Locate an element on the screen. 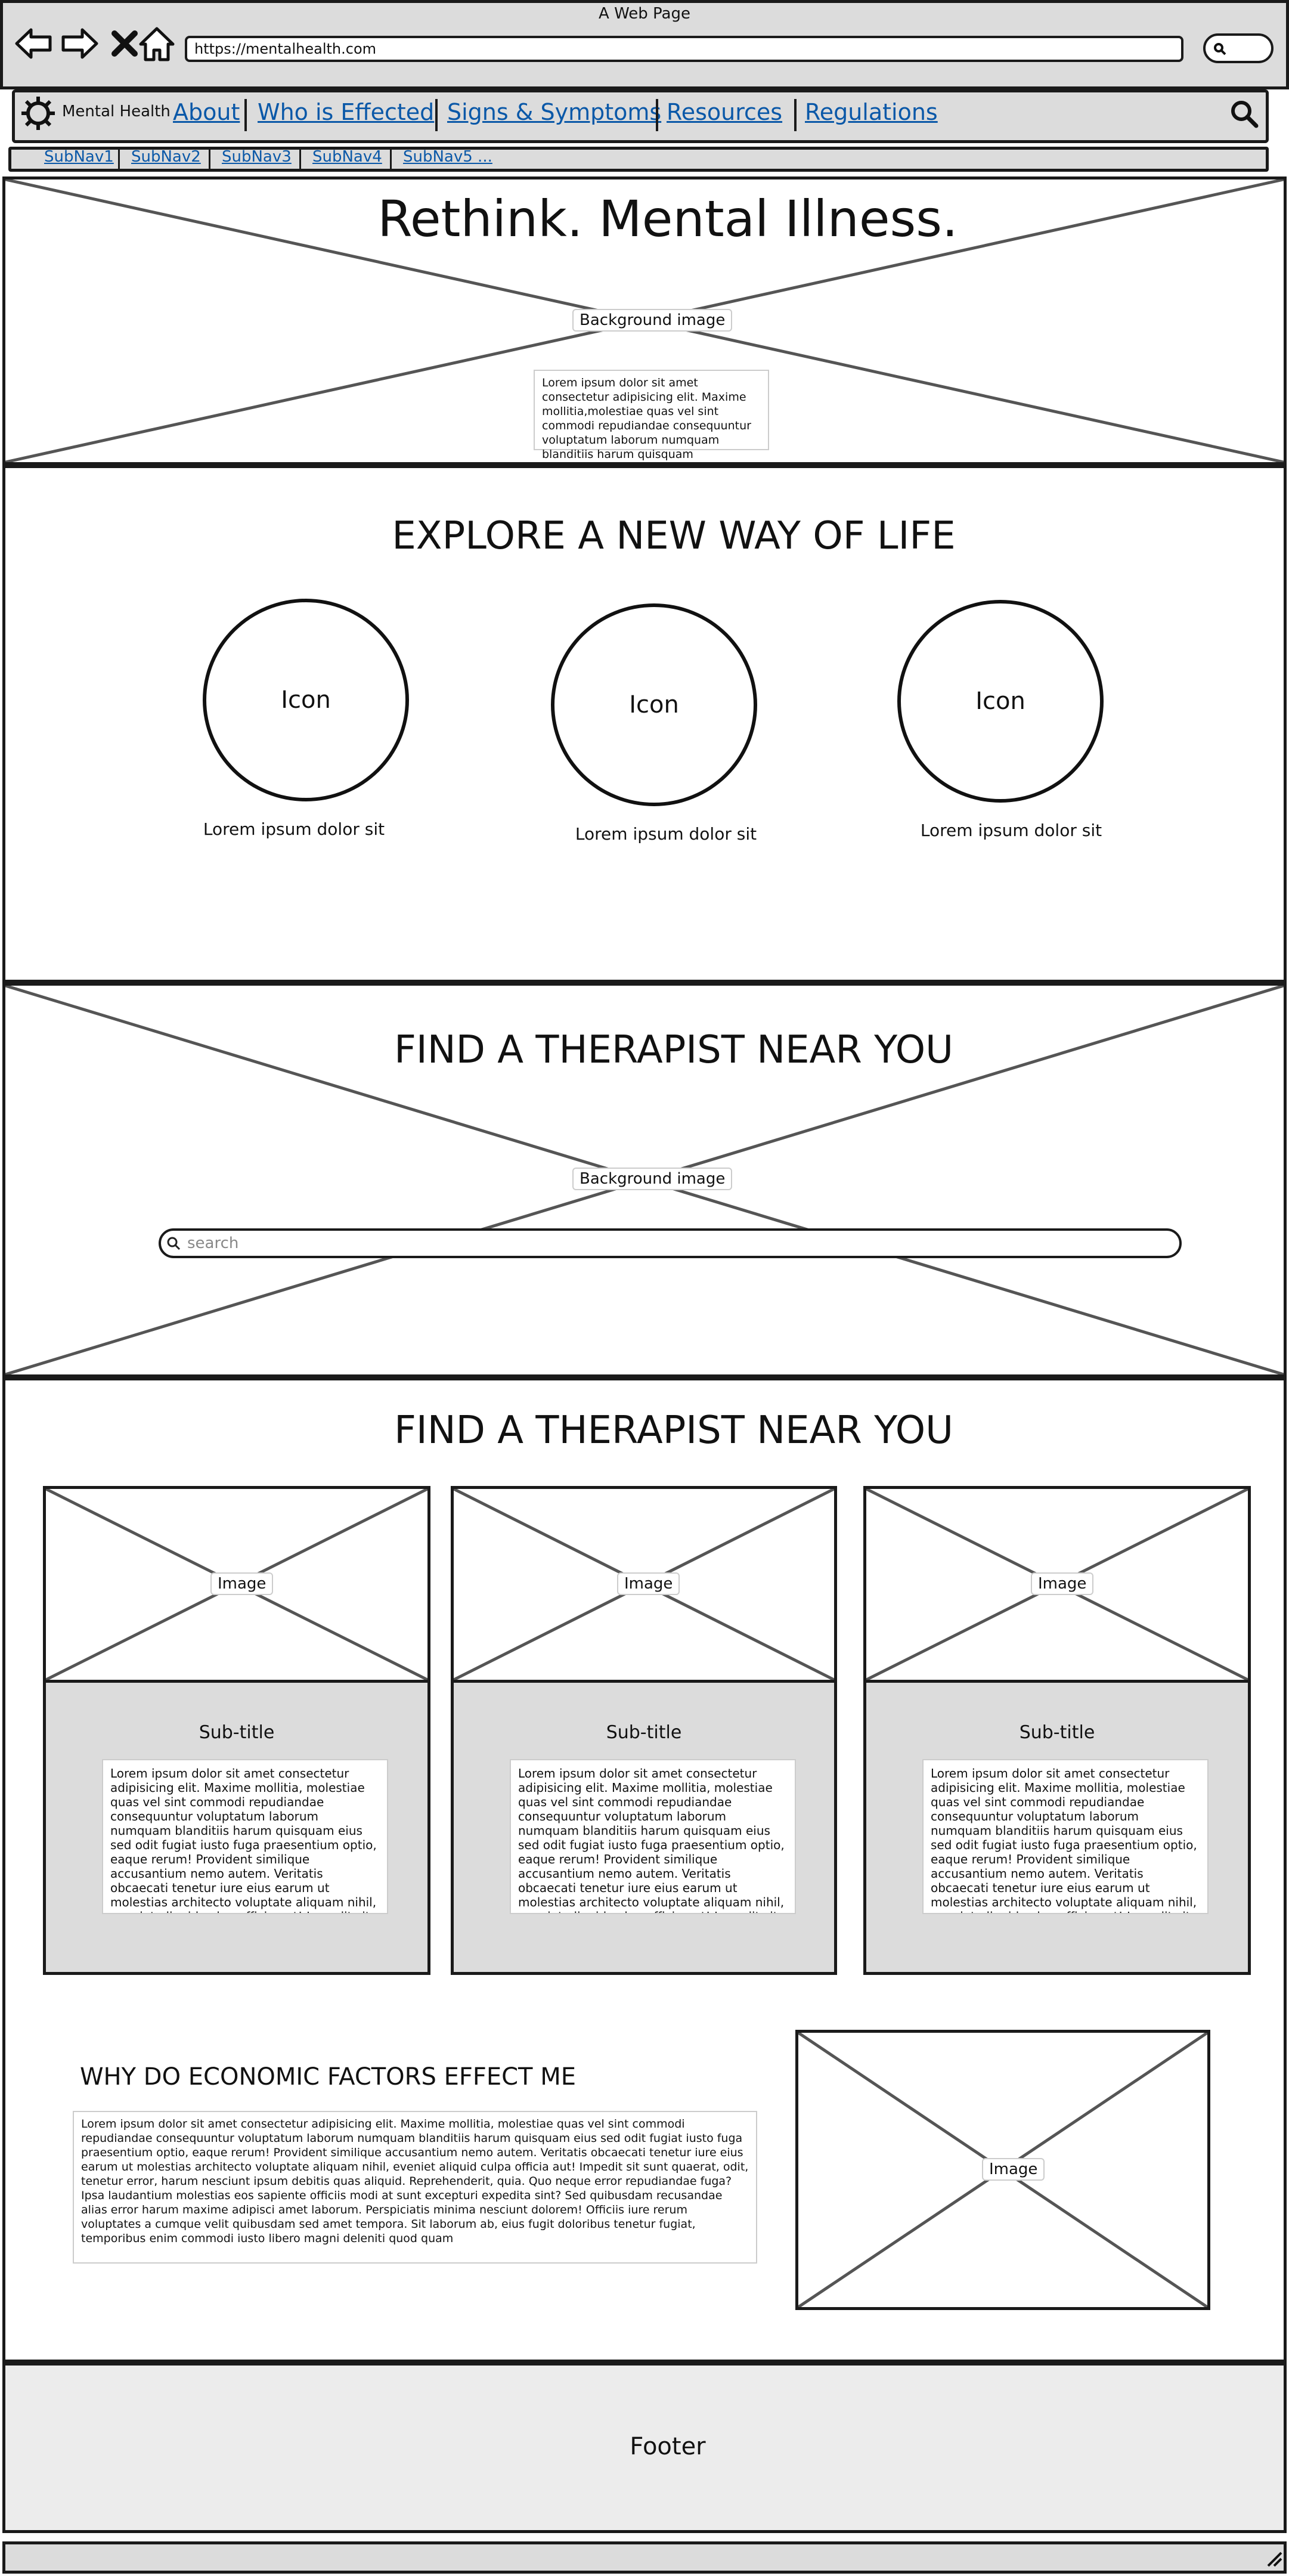 The image size is (1289, 2576). nav-link-about: About is located at coordinates (207, 112).